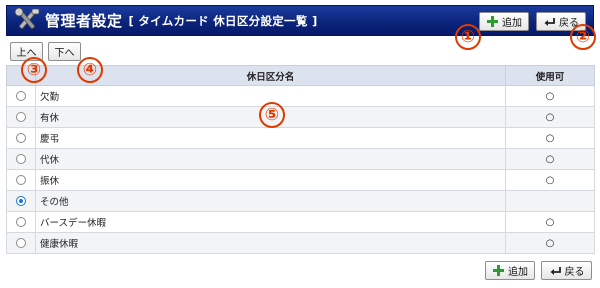 The image size is (600, 288). What do you see at coordinates (550, 75) in the screenshot?
I see `available-column-header: 使用可` at bounding box center [550, 75].